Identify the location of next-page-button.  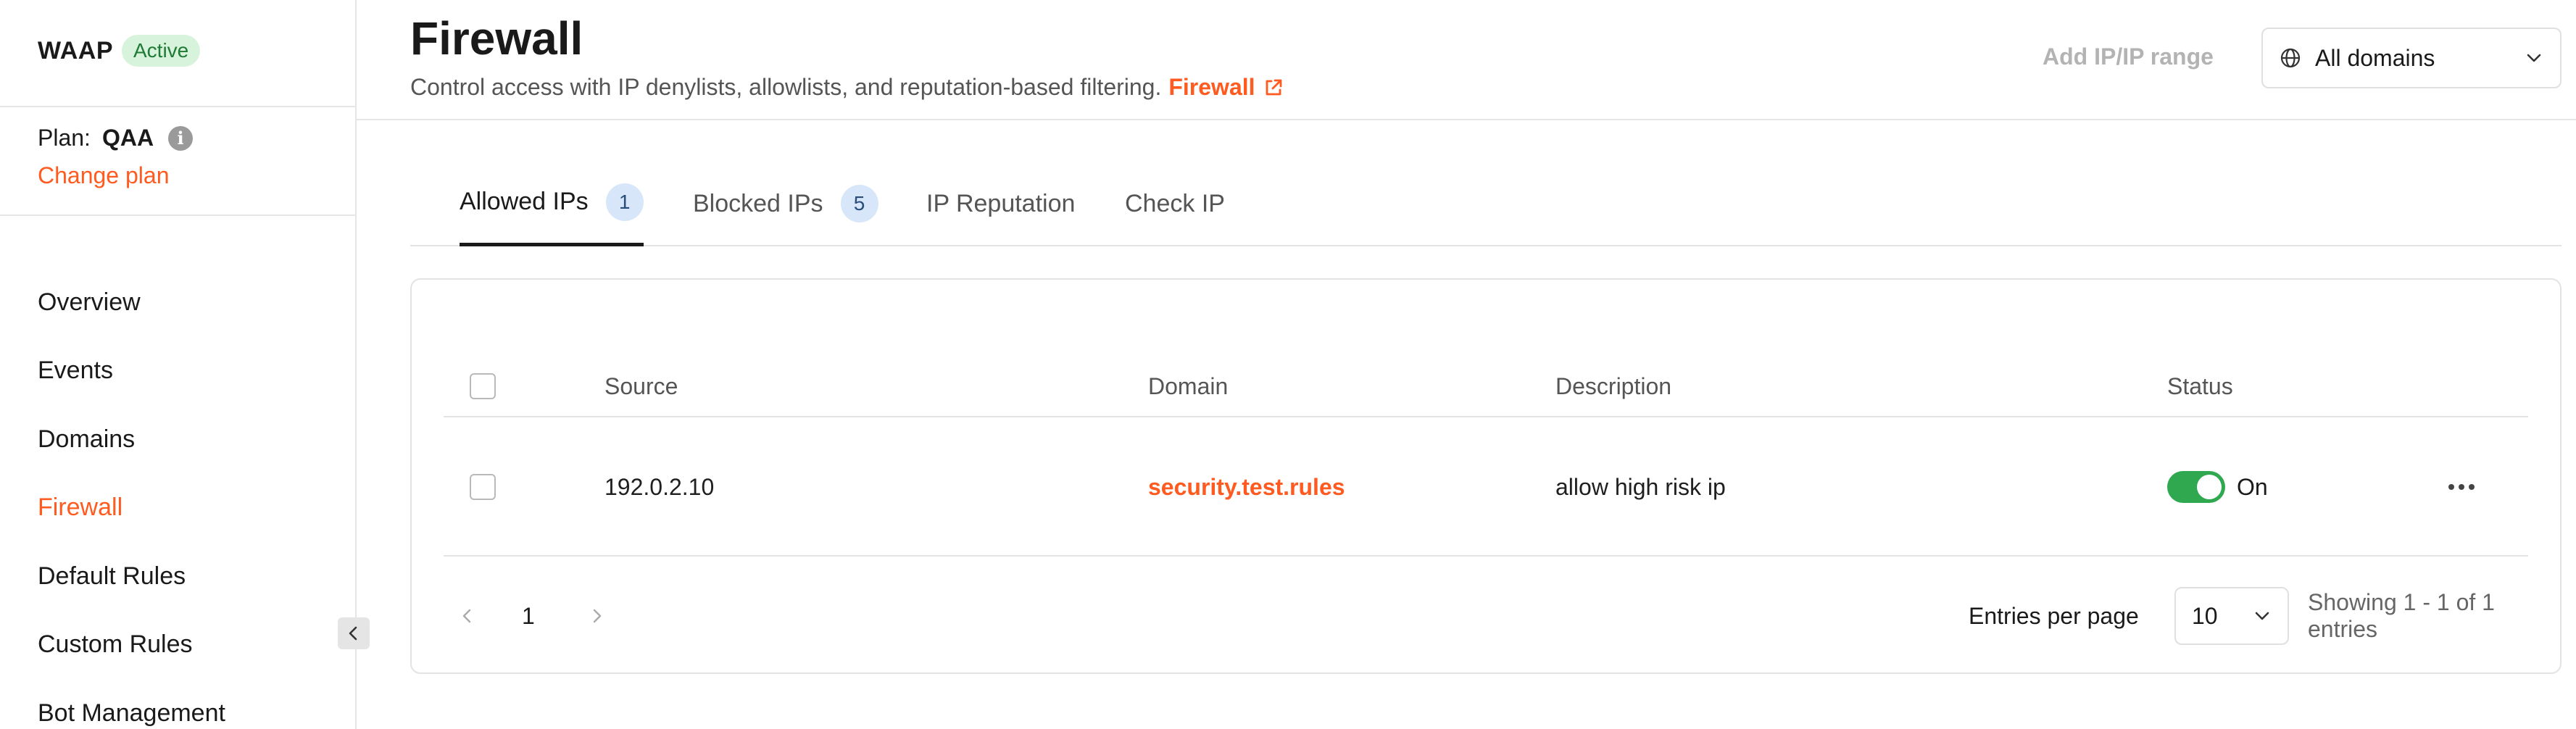
(596, 616).